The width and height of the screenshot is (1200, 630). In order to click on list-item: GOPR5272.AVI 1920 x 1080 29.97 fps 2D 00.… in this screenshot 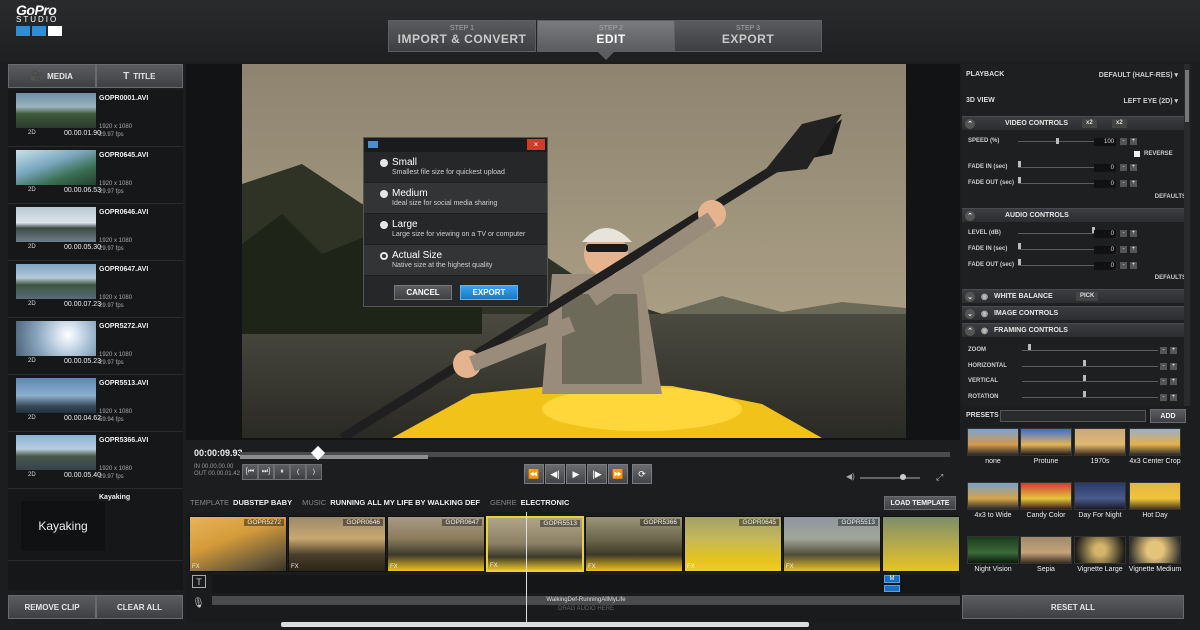, I will do `click(95, 346)`.